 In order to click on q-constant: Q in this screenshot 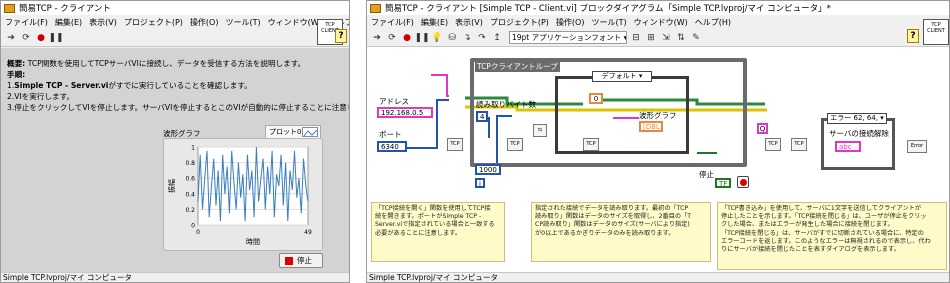, I will do `click(762, 128)`.